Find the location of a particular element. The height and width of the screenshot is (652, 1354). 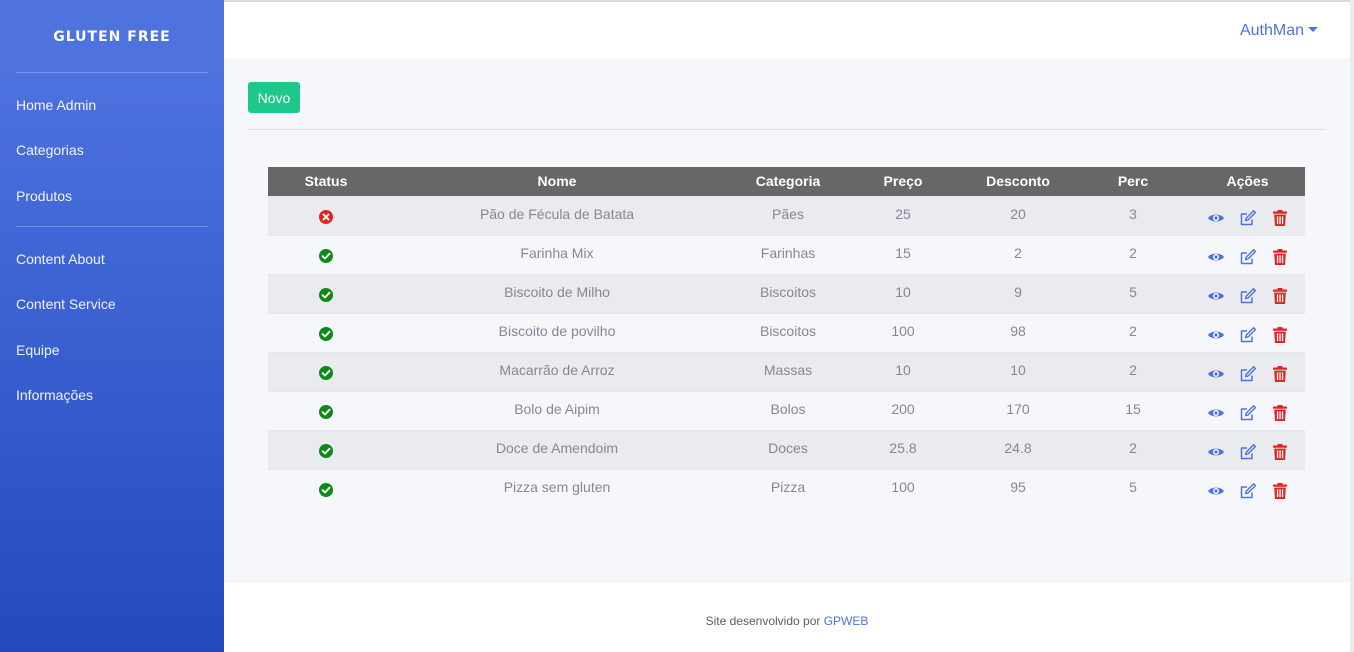

times-circle-icon is located at coordinates (326, 216).